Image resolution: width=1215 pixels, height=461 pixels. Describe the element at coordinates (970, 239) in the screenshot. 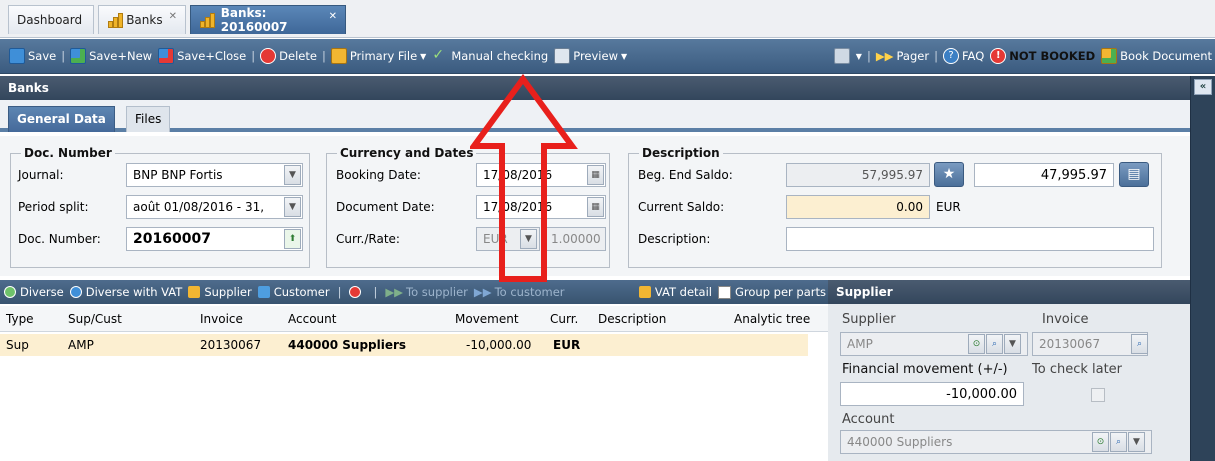

I see `description-field` at that location.